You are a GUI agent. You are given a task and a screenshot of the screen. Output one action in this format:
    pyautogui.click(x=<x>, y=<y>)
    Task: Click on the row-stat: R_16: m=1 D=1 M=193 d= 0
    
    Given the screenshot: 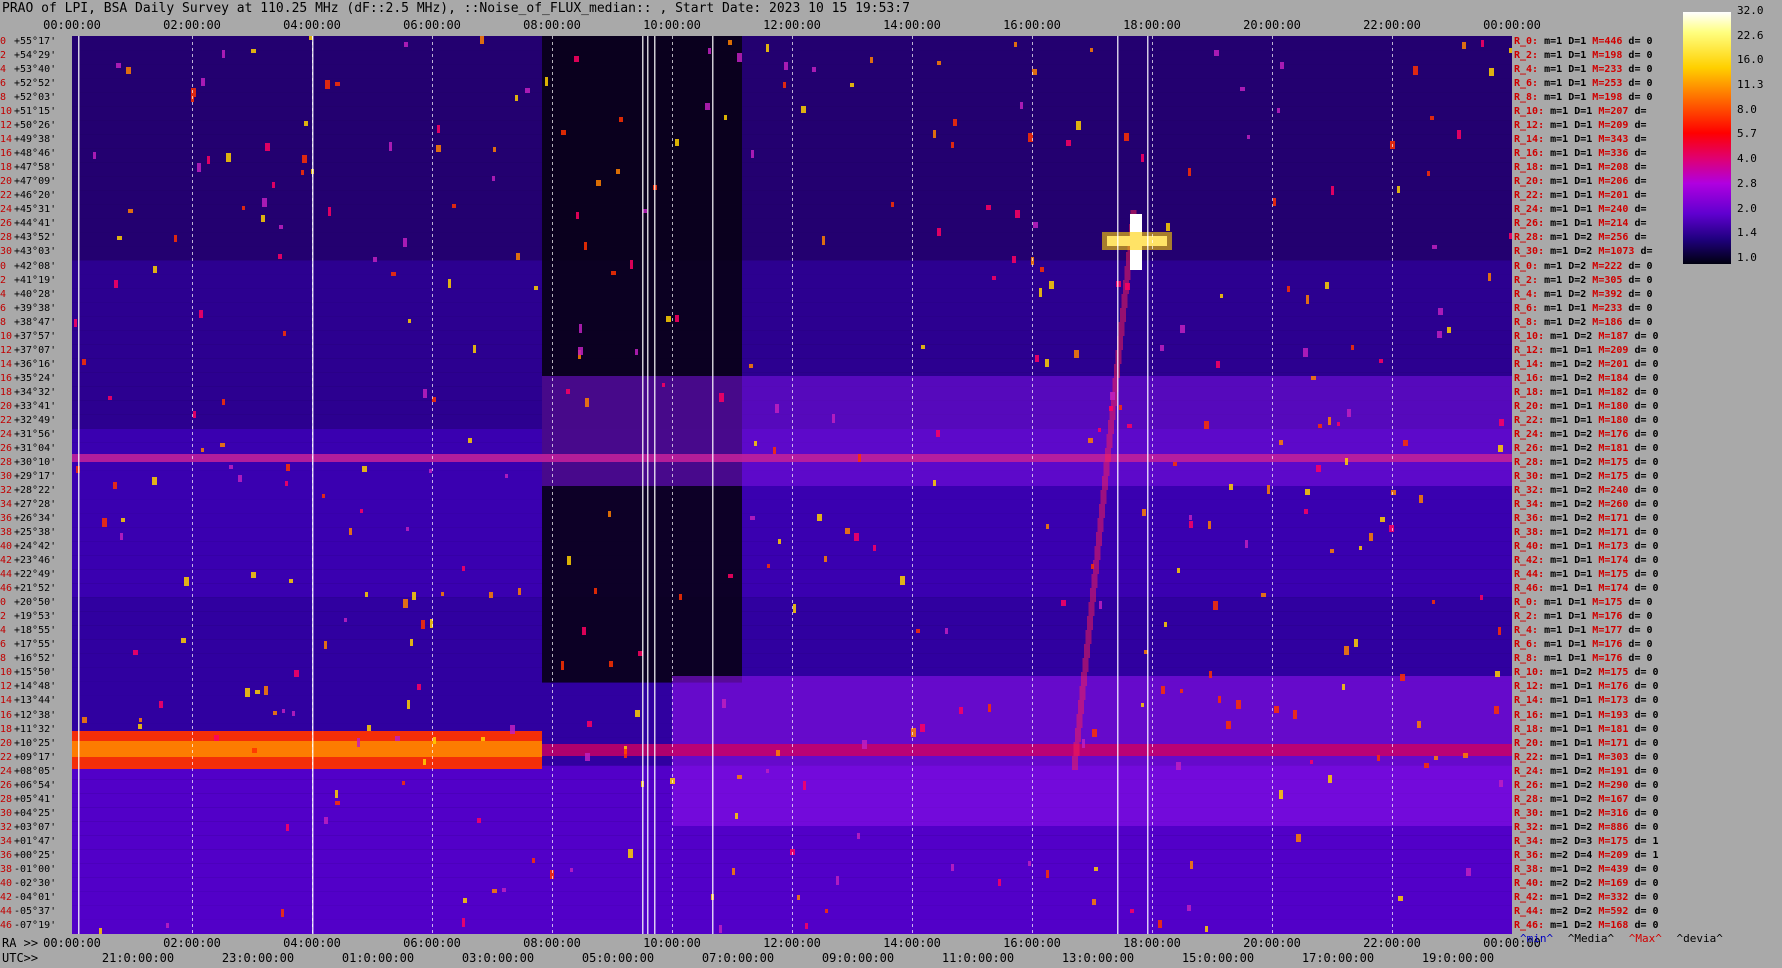 What is the action you would take?
    pyautogui.click(x=1586, y=715)
    